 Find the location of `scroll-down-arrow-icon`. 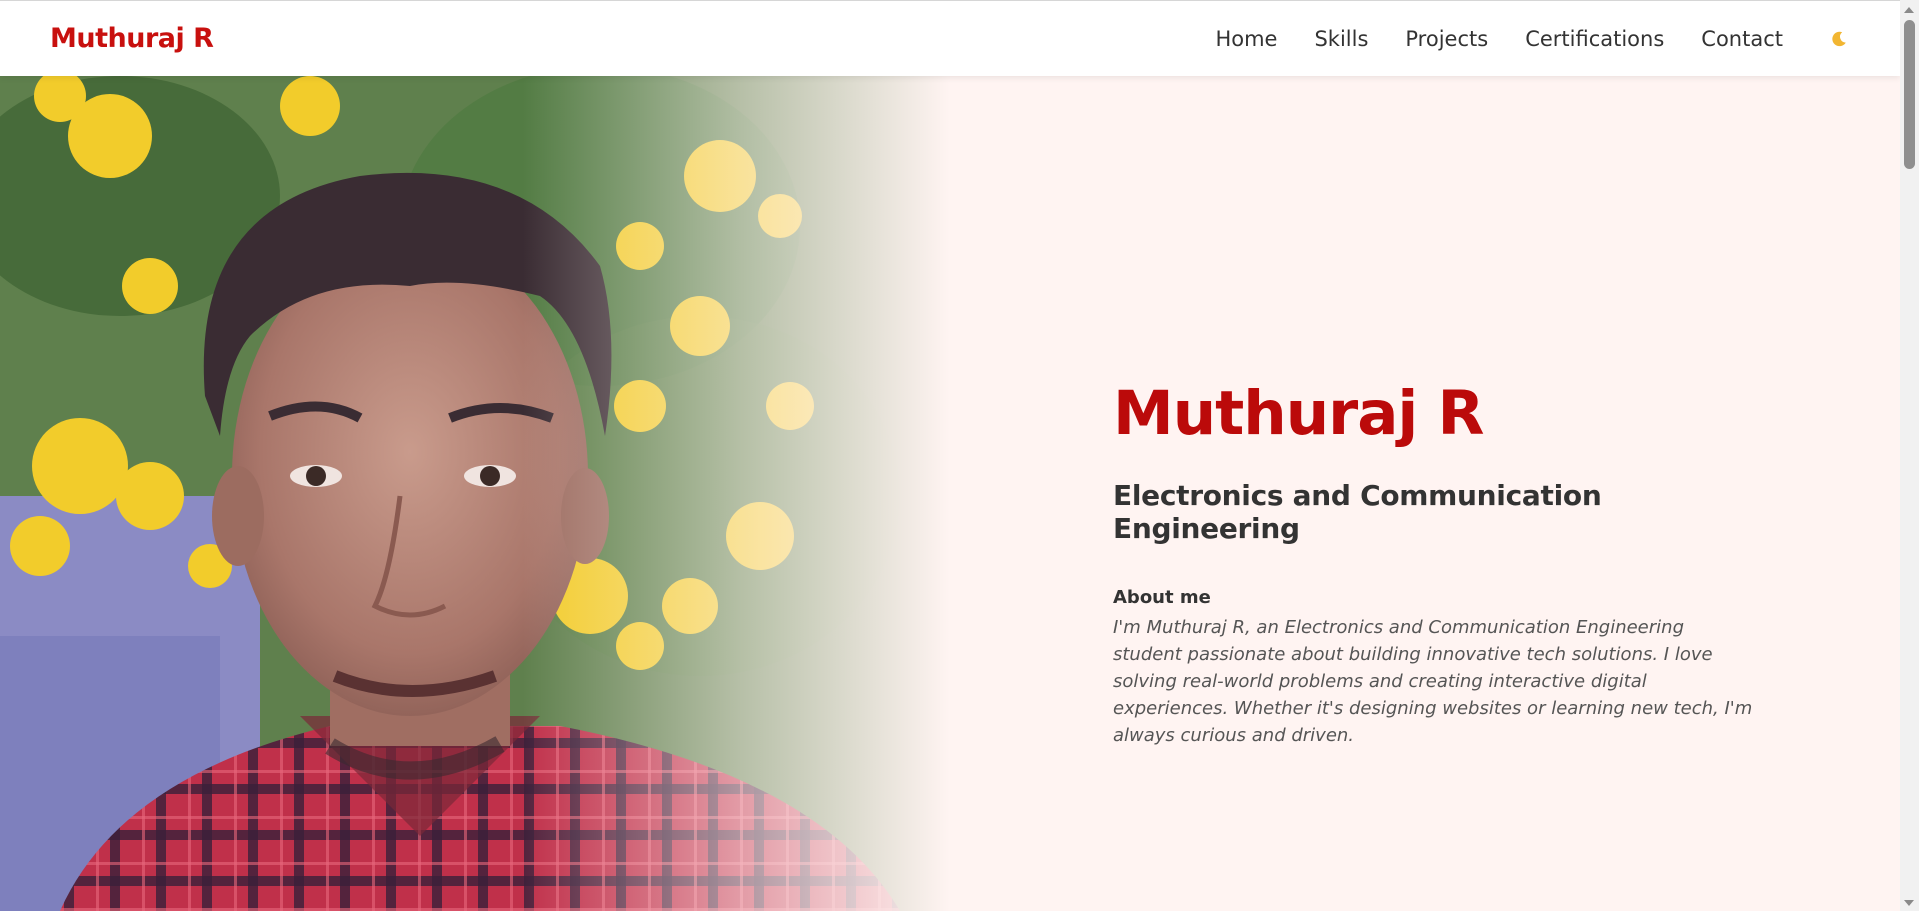

scroll-down-arrow-icon is located at coordinates (1909, 903).